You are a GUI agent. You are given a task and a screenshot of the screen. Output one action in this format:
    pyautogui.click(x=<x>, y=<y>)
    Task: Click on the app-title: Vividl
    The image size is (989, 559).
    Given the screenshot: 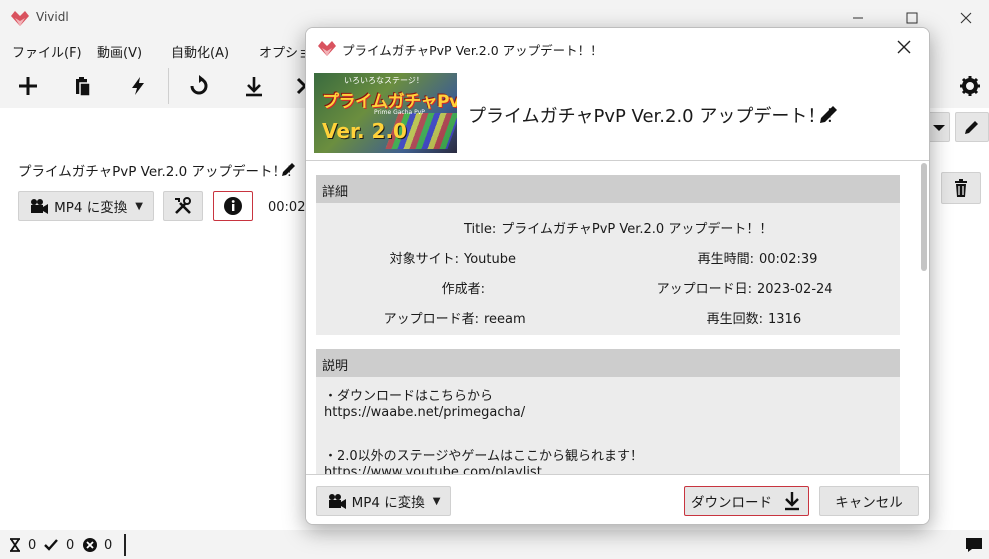 What is the action you would take?
    pyautogui.click(x=52, y=17)
    